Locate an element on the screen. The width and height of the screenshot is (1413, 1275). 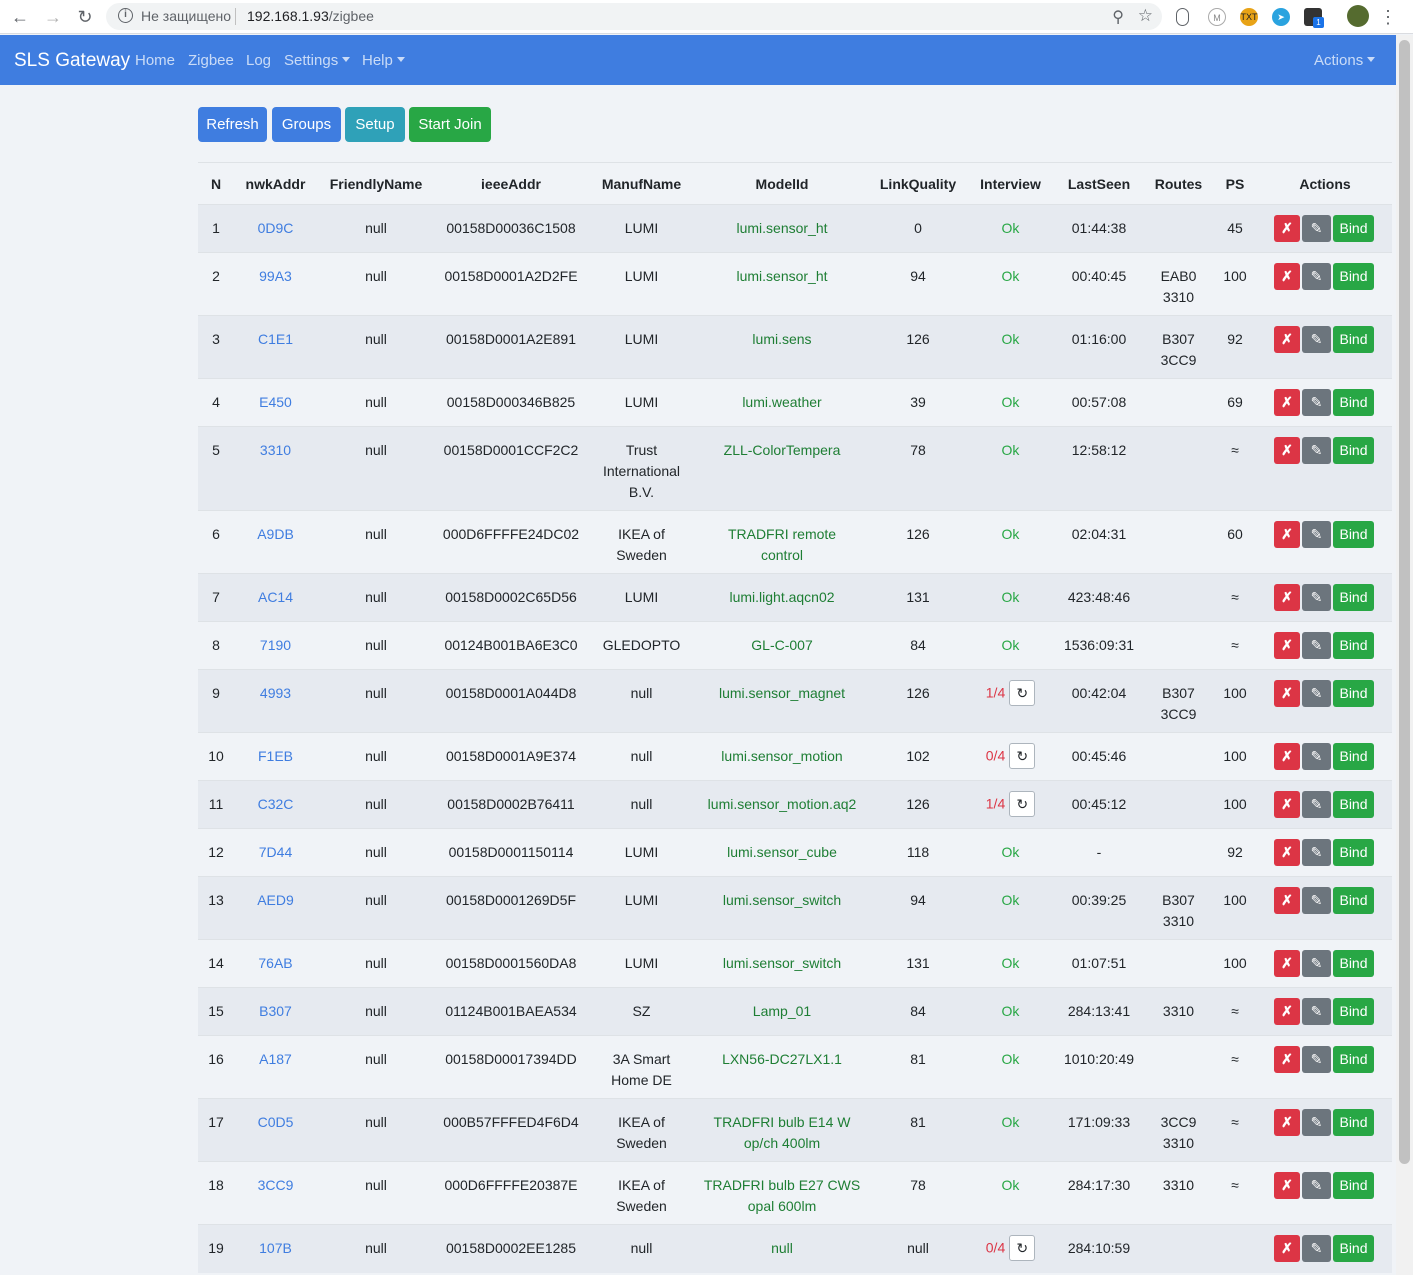
cell-nwkaddr-text: 7190 is located at coordinates (275, 645).